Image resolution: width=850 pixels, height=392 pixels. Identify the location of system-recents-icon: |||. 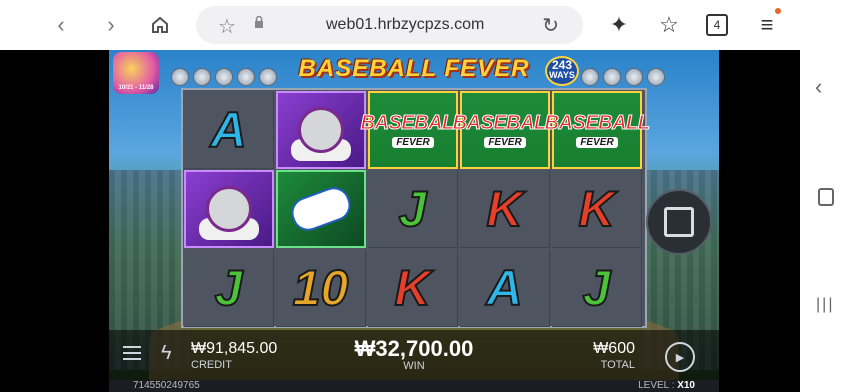
(825, 305).